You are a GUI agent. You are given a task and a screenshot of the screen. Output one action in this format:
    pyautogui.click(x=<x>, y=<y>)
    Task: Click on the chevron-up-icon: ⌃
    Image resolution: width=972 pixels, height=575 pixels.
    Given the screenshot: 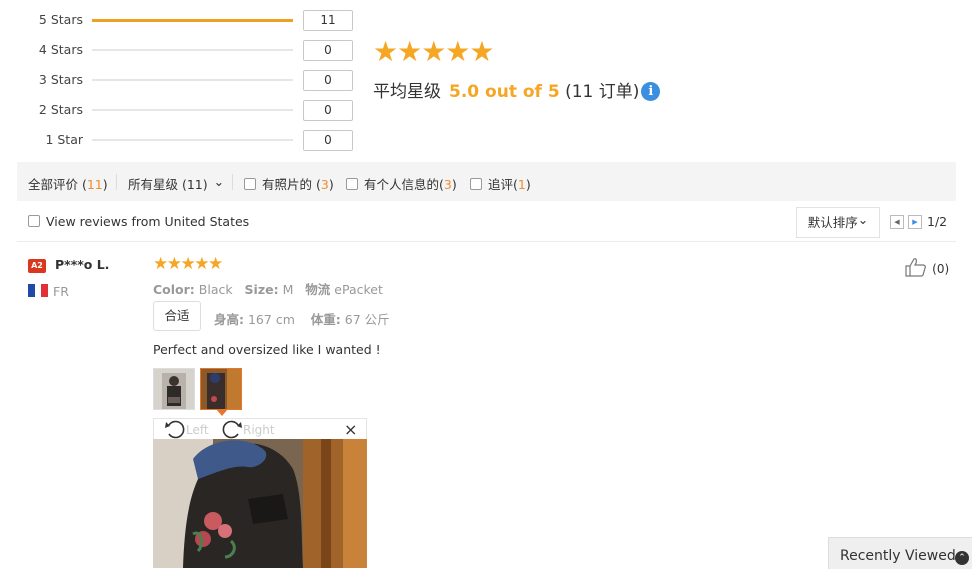 What is the action you would take?
    pyautogui.click(x=962, y=558)
    